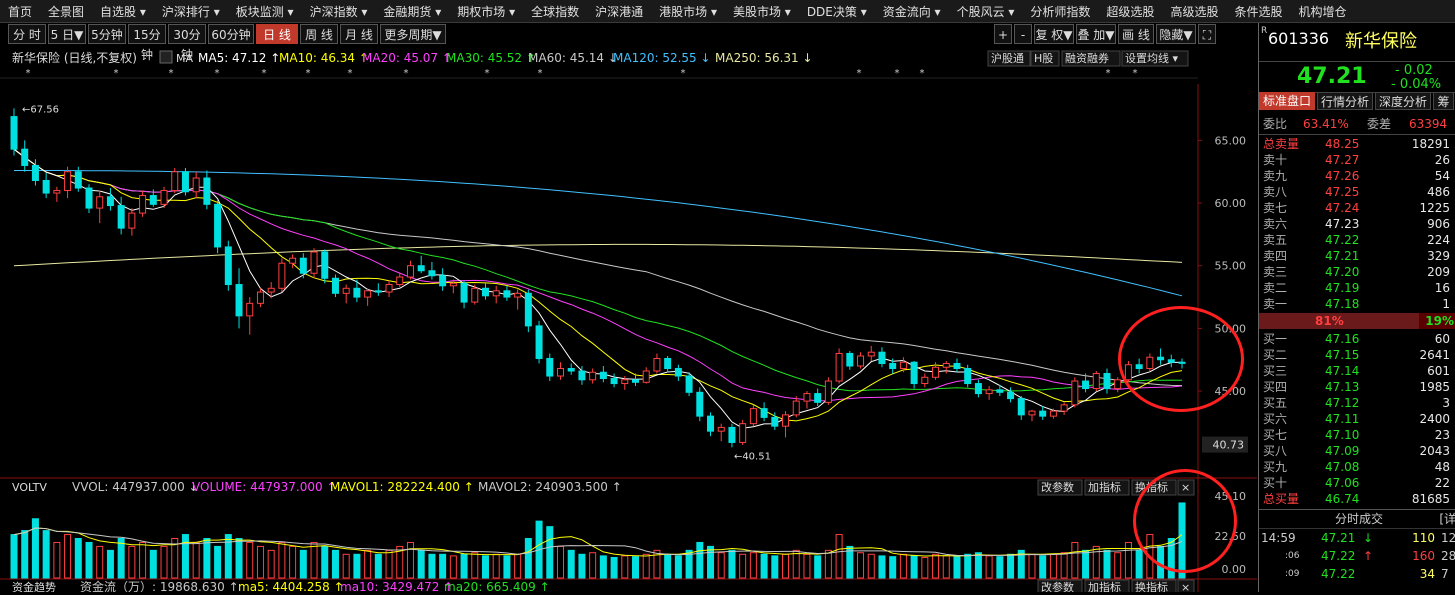 Image resolution: width=1455 pixels, height=595 pixels. What do you see at coordinates (762, 11) in the screenshot?
I see `menu-item-11: 美股市场 ▾` at bounding box center [762, 11].